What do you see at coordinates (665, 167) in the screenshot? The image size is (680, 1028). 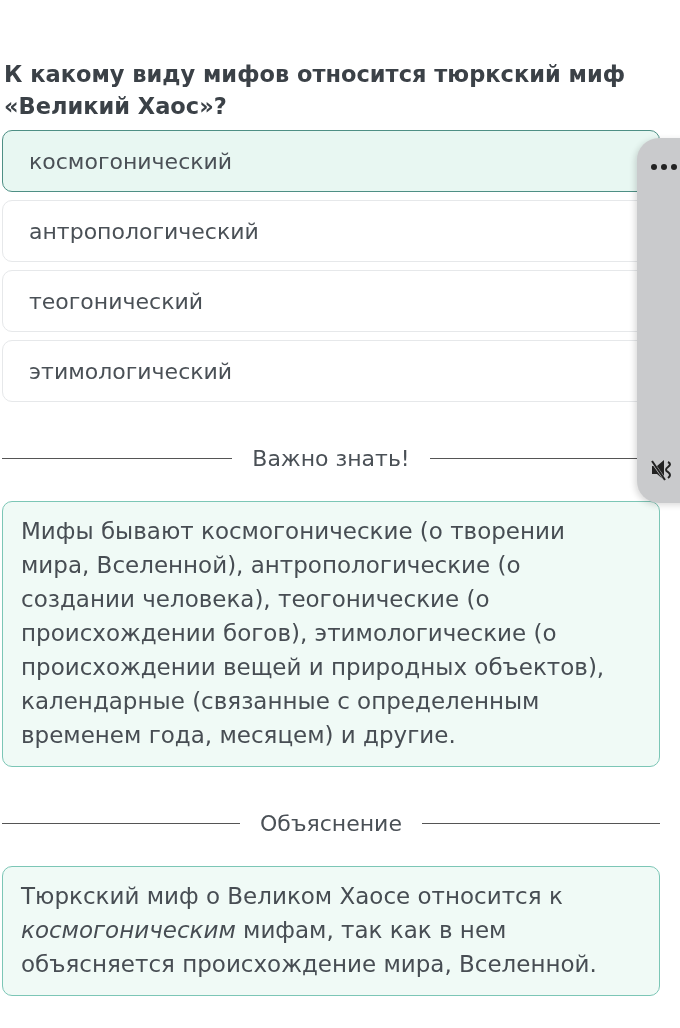 I see `more-icon` at bounding box center [665, 167].